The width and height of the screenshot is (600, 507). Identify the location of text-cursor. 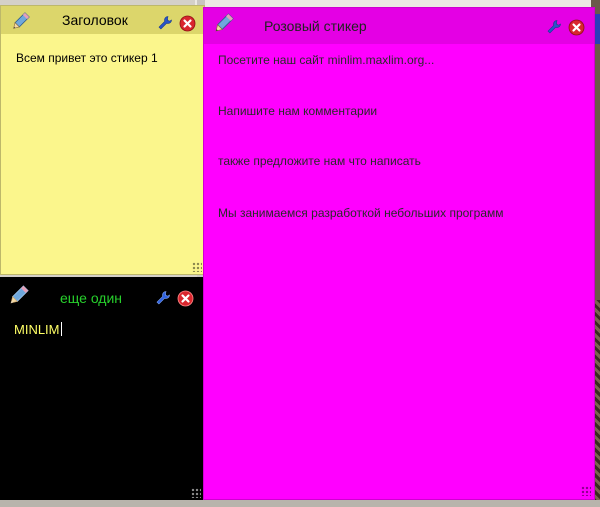
(61, 329).